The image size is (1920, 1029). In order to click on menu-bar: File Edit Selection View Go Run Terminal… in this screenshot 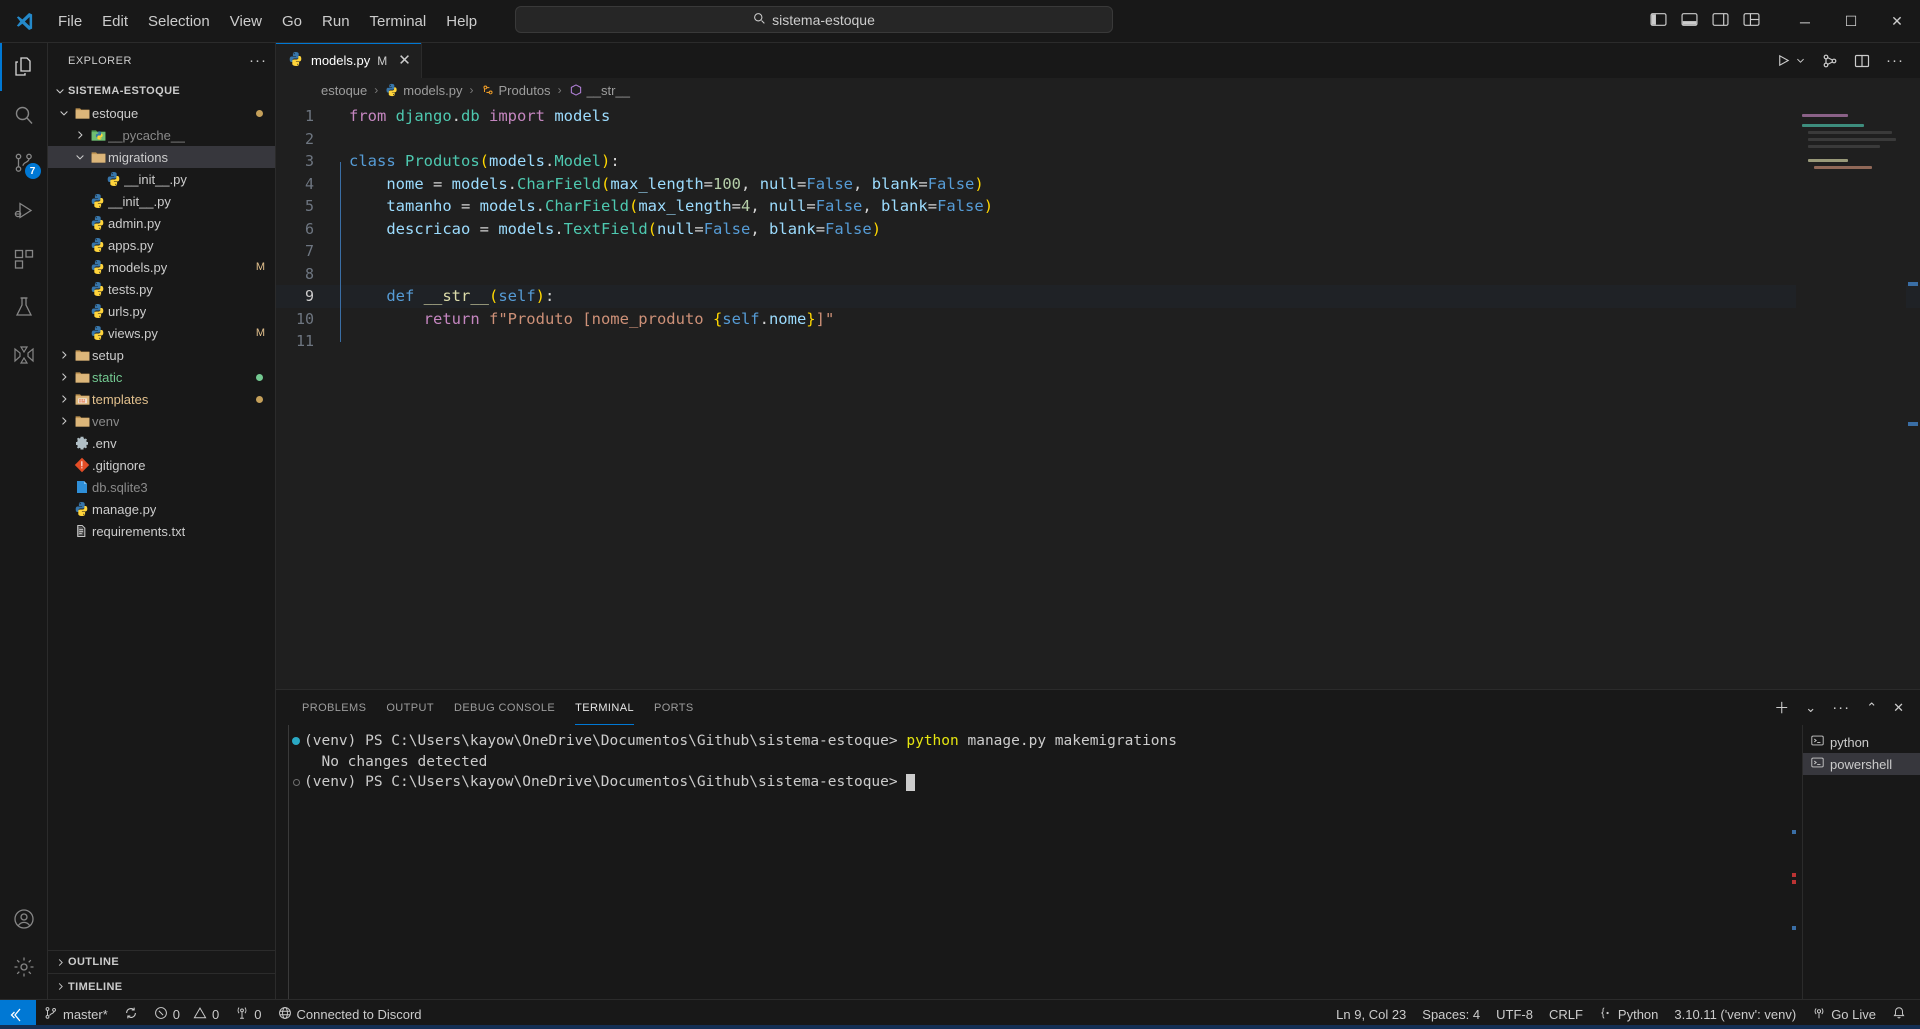, I will do `click(267, 21)`.